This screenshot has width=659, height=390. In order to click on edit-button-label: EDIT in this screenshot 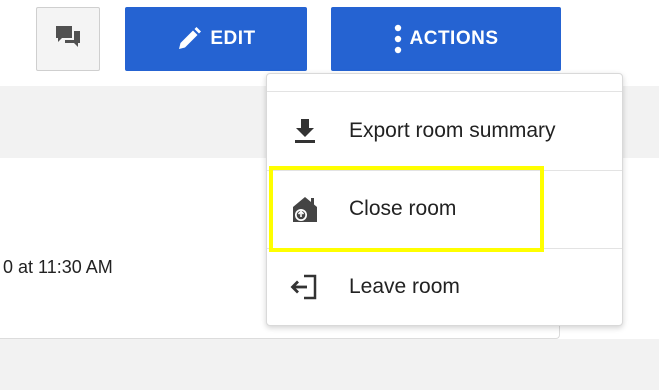, I will do `click(233, 38)`.